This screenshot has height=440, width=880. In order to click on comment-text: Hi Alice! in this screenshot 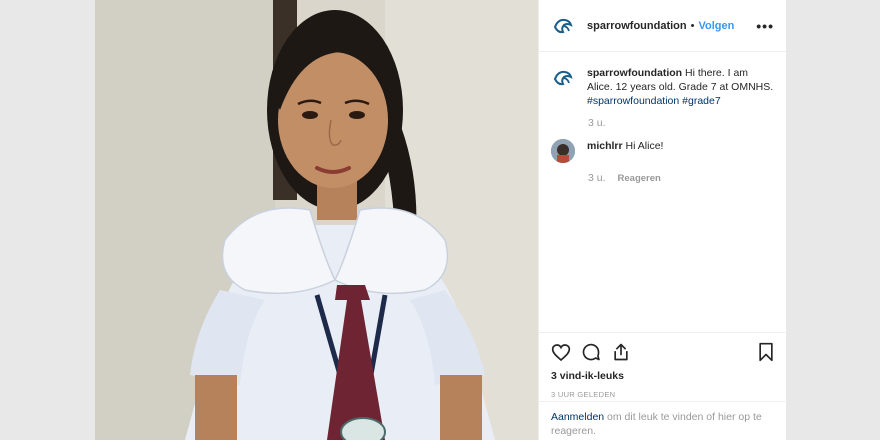, I will do `click(643, 146)`.